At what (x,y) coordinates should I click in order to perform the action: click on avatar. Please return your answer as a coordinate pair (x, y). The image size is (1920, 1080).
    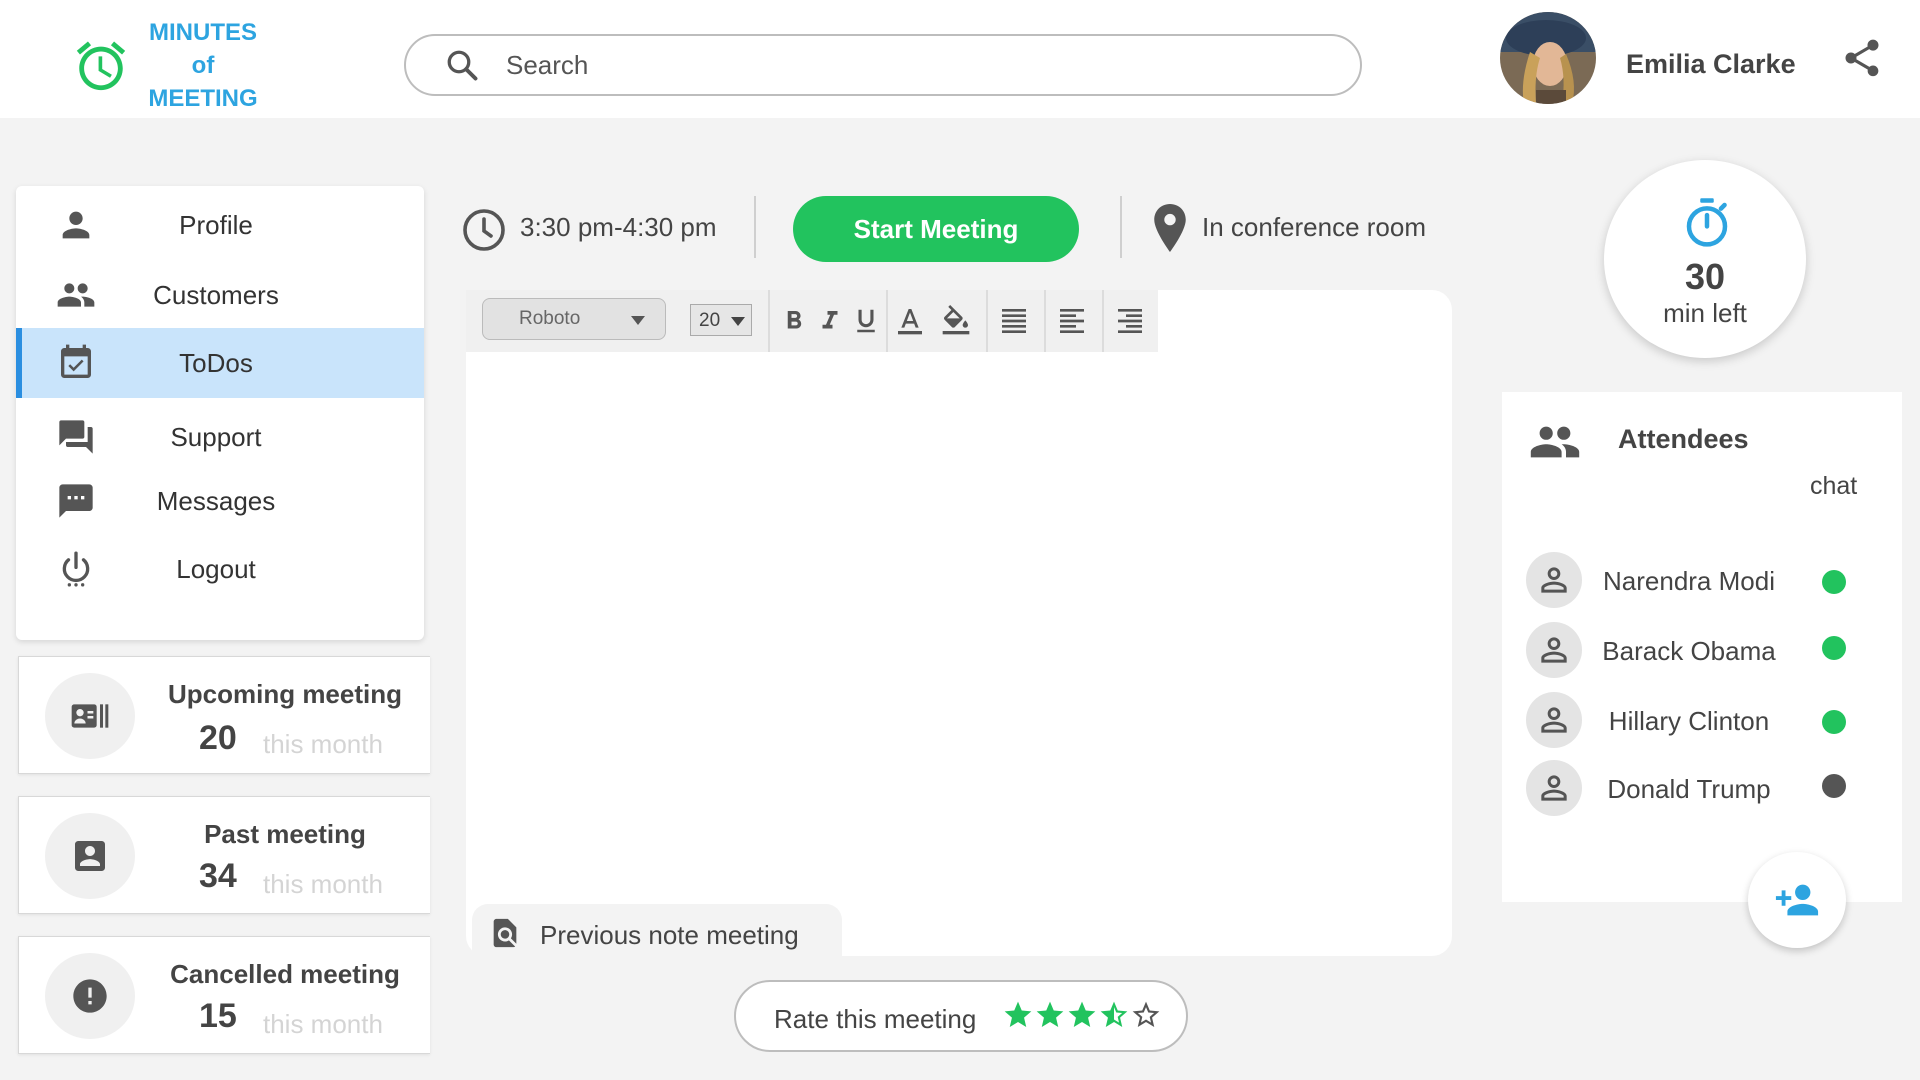
    Looking at the image, I should click on (1548, 58).